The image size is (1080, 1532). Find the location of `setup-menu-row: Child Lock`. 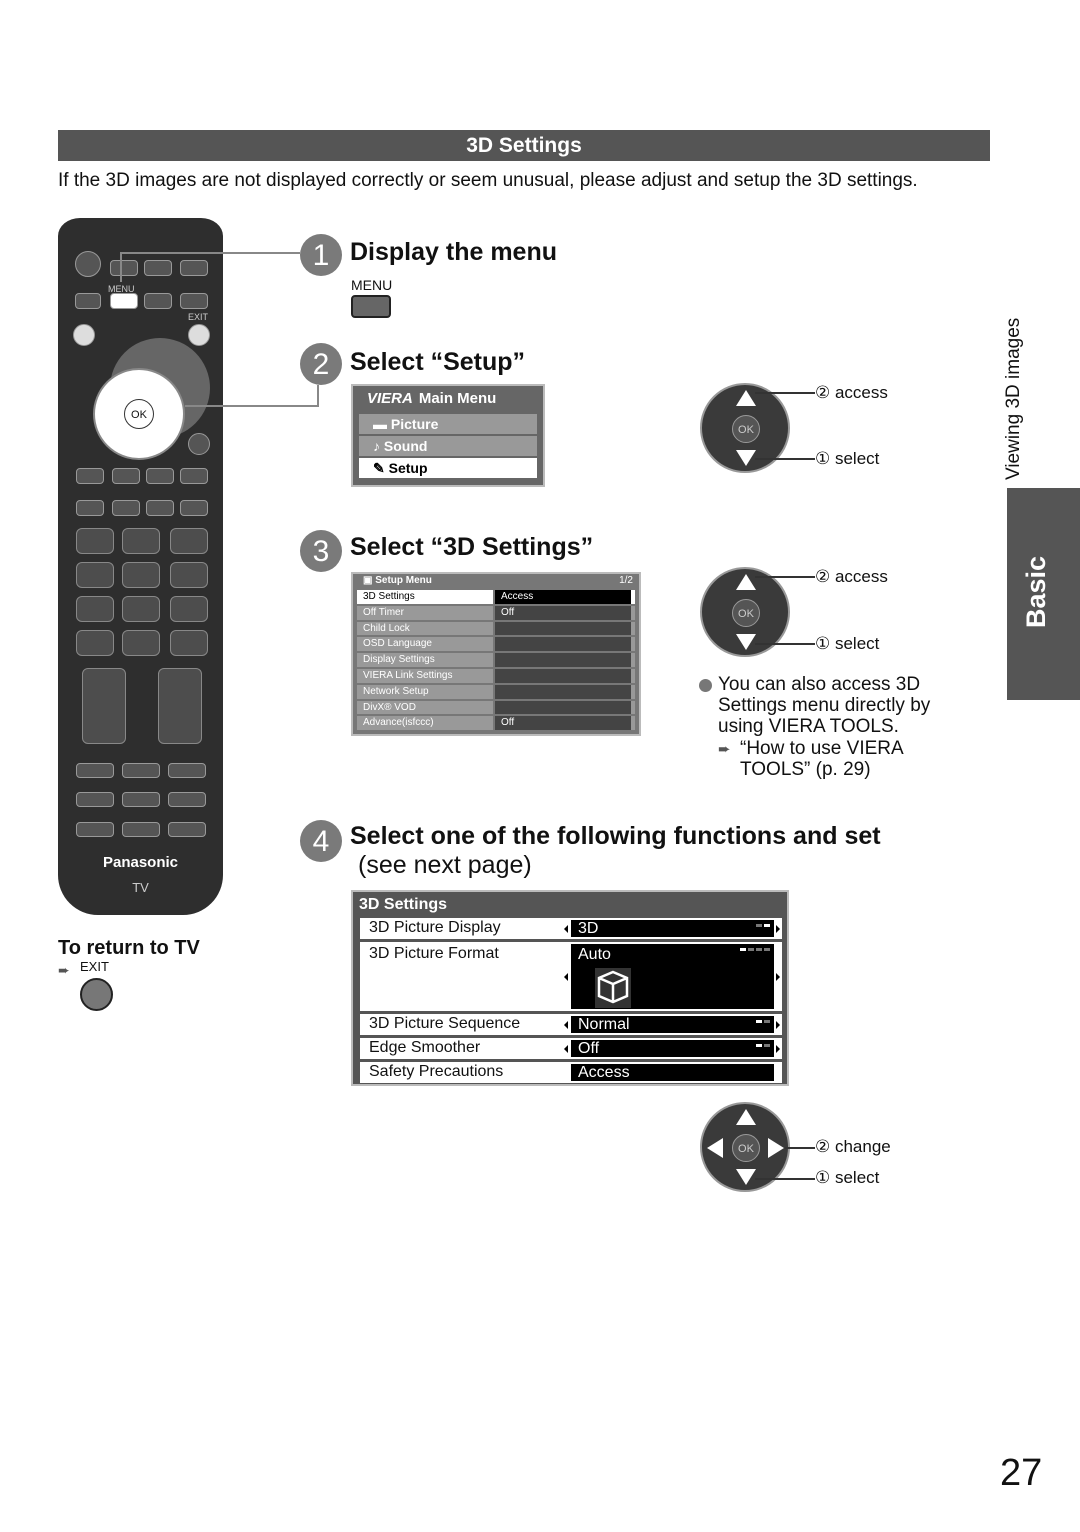

setup-menu-row: Child Lock is located at coordinates (496, 628).